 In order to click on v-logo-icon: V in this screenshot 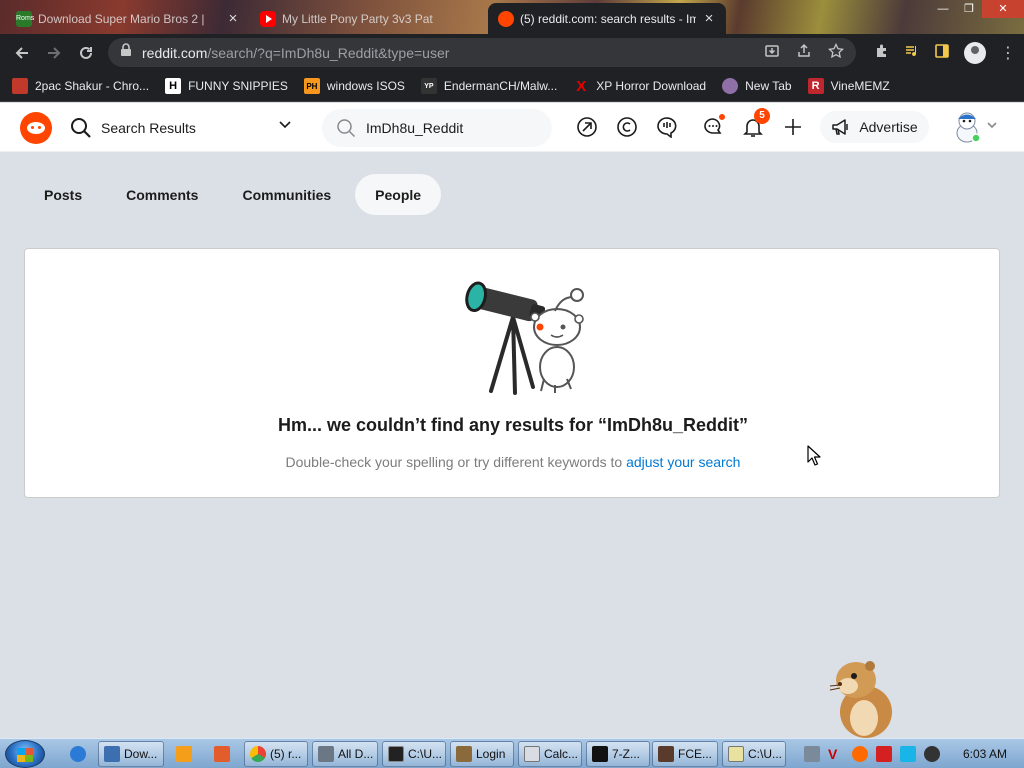, I will do `click(836, 754)`.